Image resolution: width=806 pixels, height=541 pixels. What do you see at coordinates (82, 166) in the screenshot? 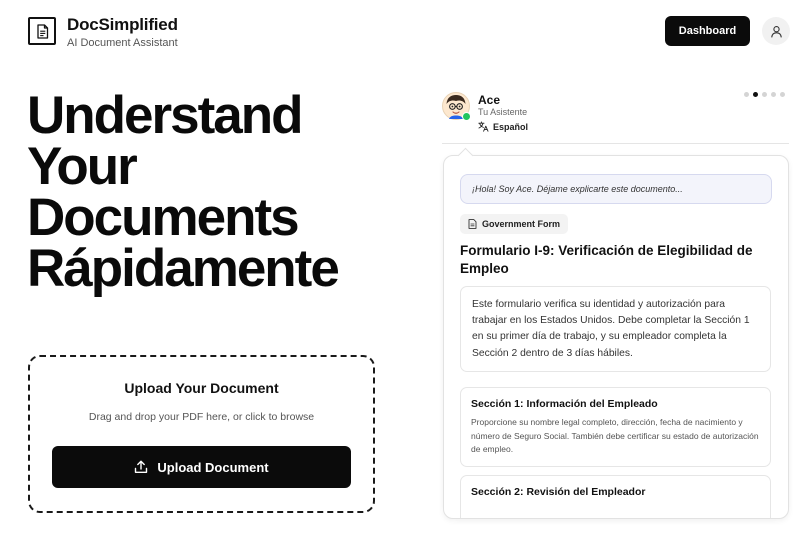
I see `hero-line: Your` at bounding box center [82, 166].